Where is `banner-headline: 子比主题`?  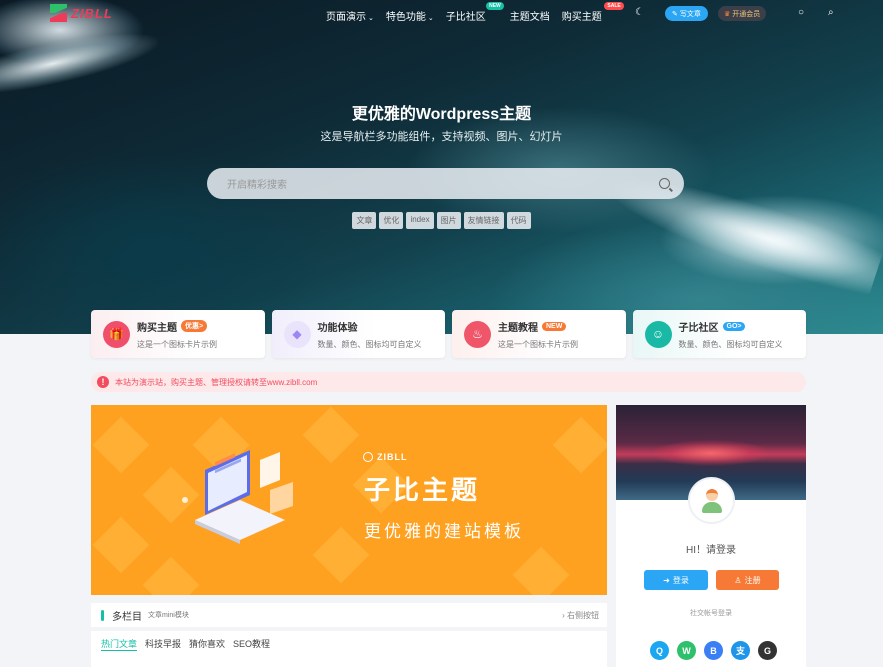
banner-headline: 子比主题 is located at coordinates (422, 490).